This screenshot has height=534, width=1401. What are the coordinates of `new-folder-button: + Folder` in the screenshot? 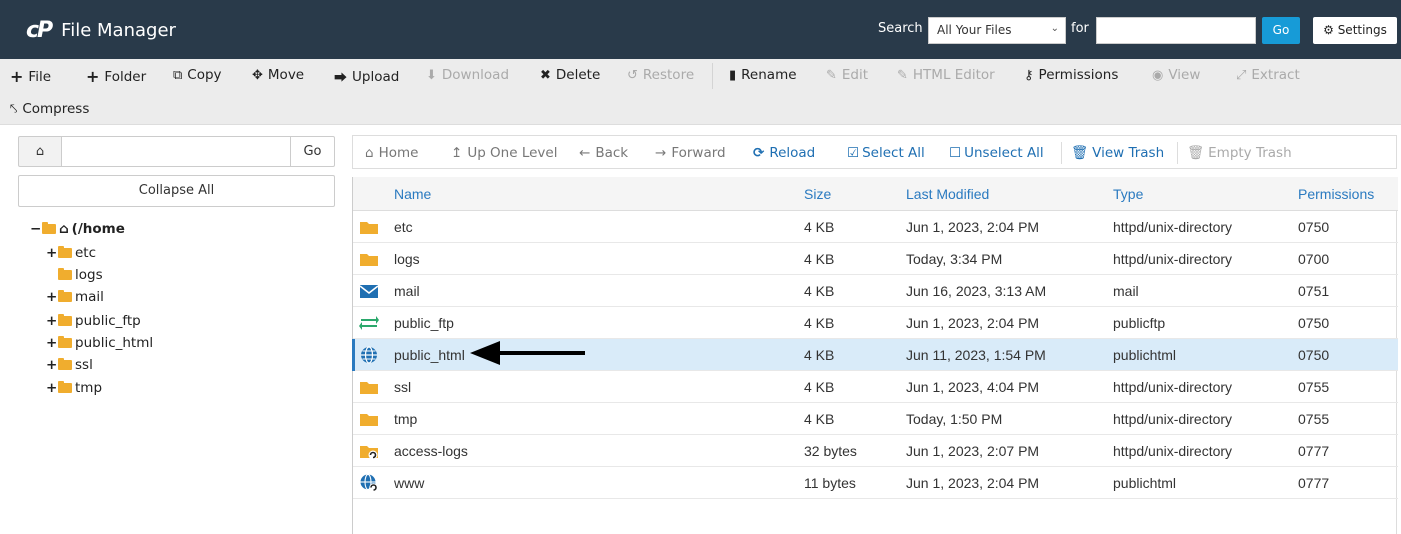 It's located at (116, 76).